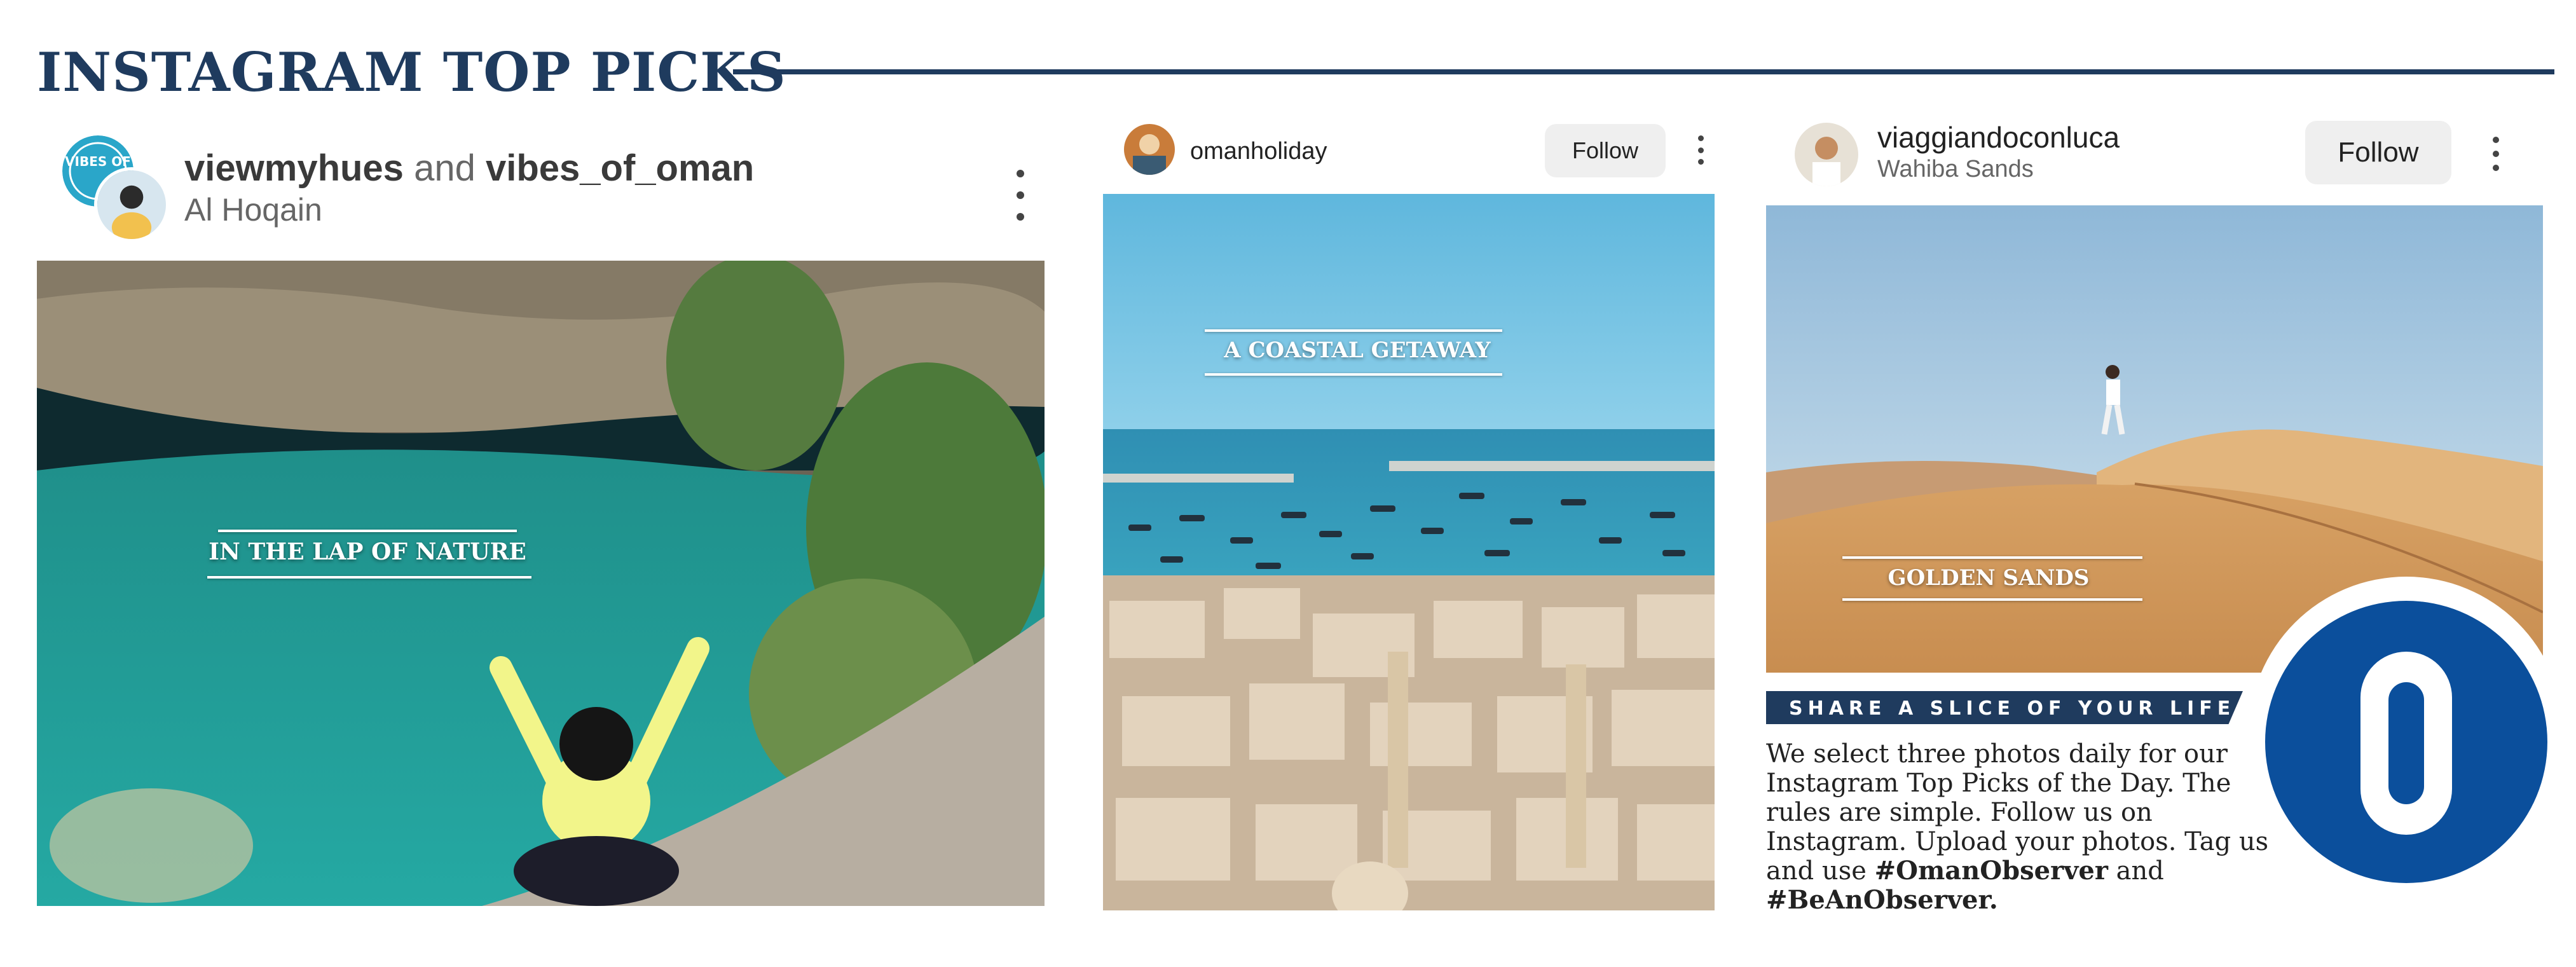 The image size is (2576, 967). I want to click on avatar-omanholiday, so click(1149, 149).